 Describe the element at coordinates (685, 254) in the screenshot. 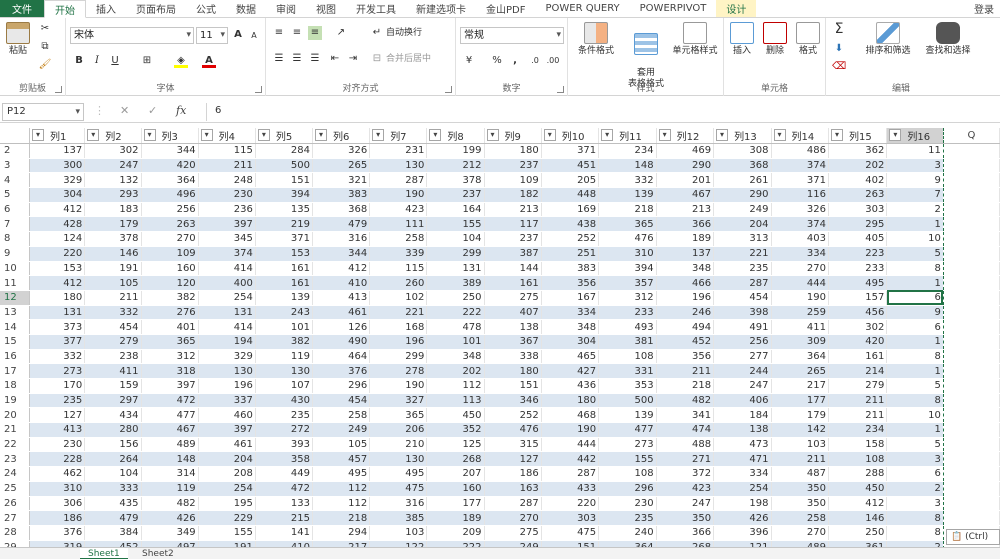

I see `cell: 137` at that location.